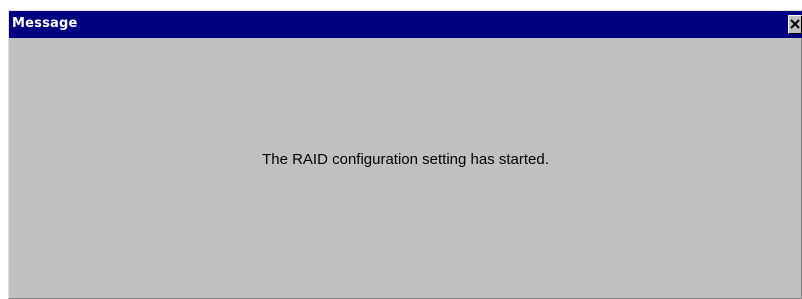 The width and height of the screenshot is (802, 299). What do you see at coordinates (405, 24) in the screenshot?
I see `title-bar: Message` at bounding box center [405, 24].